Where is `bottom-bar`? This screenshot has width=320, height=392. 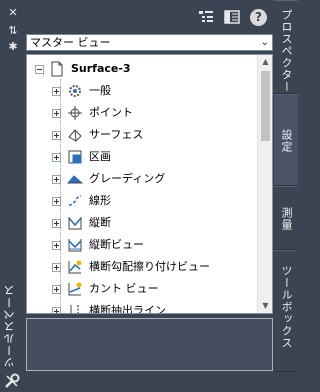
bottom-bar is located at coordinates (149, 382).